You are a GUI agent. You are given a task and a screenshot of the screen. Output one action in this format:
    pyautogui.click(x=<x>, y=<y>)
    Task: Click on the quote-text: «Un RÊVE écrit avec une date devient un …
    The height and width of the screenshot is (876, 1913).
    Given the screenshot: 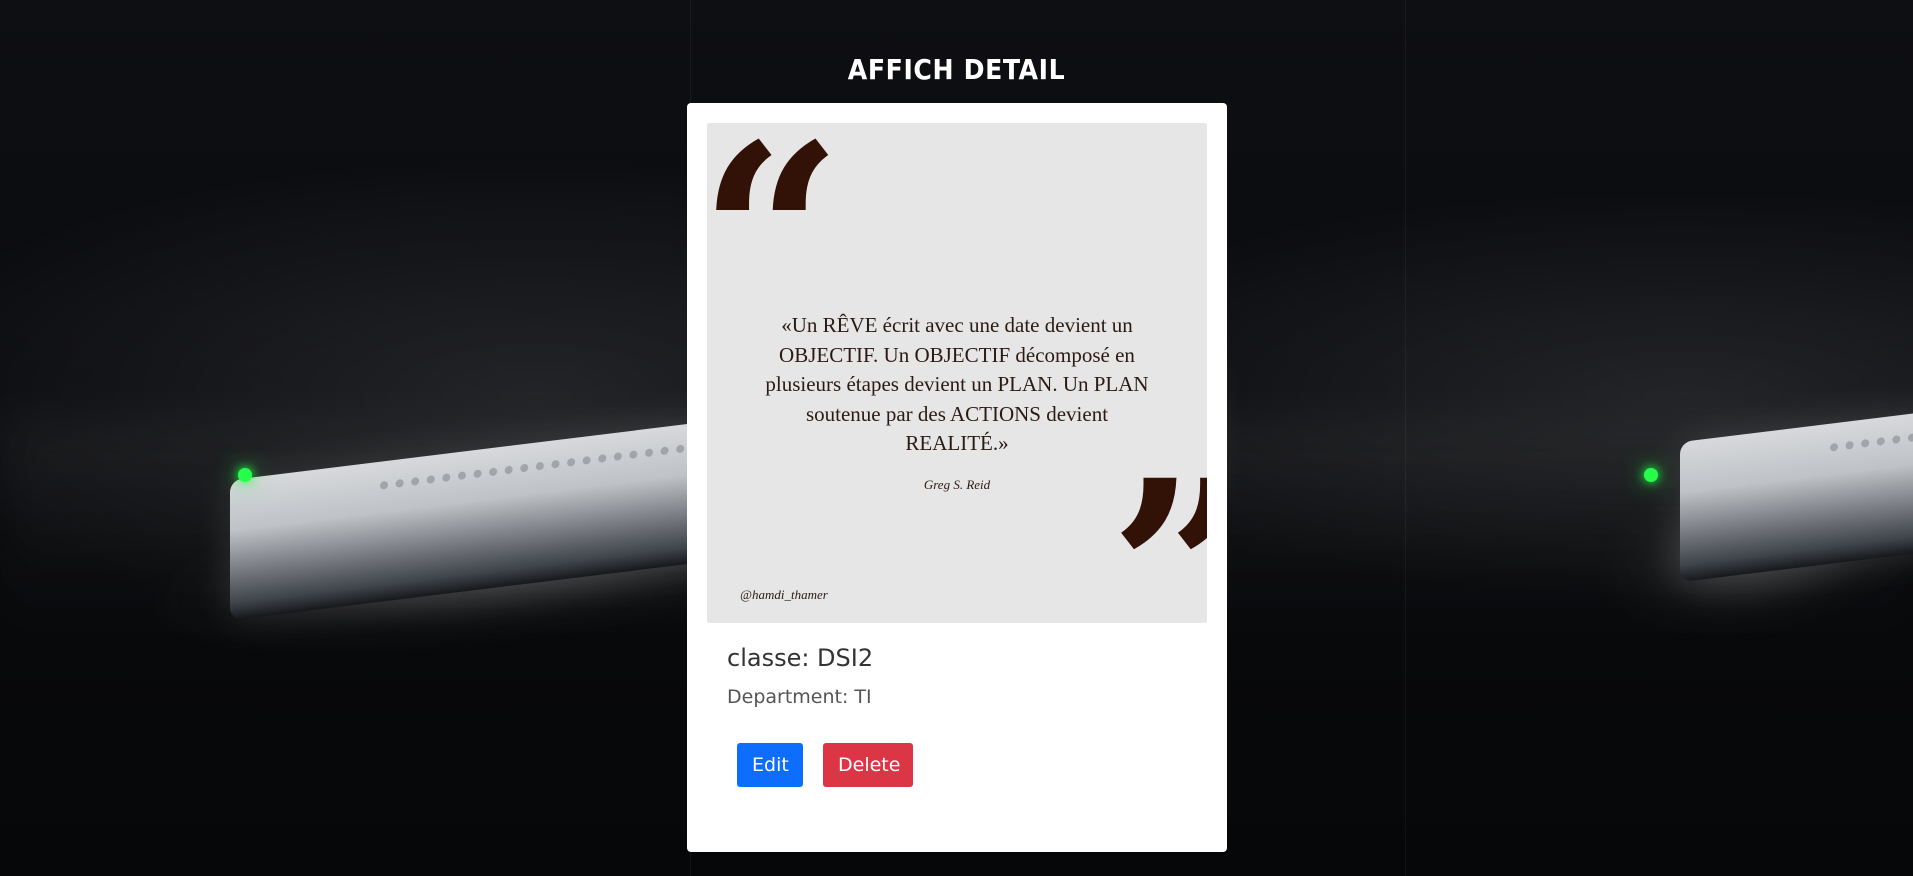 What is the action you would take?
    pyautogui.click(x=957, y=384)
    